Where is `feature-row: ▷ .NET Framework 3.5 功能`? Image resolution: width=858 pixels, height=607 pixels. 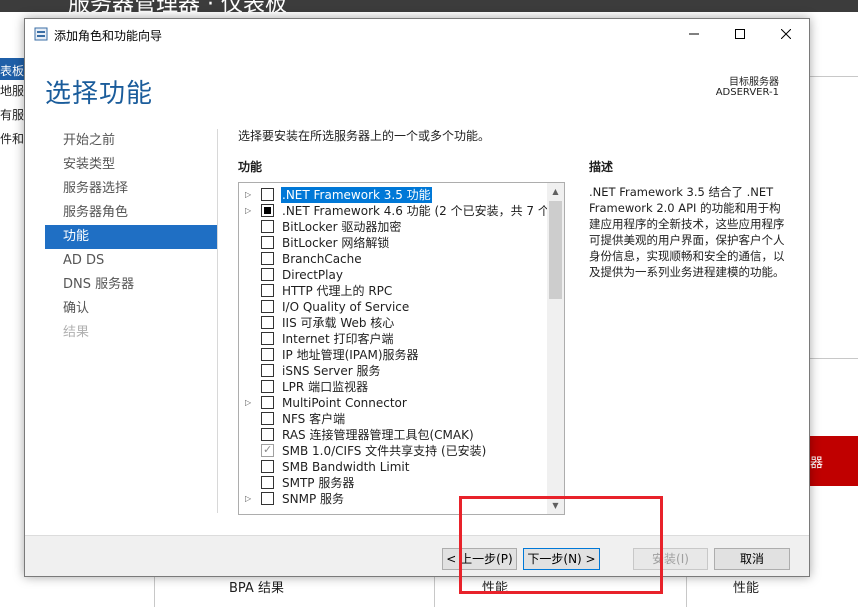 feature-row: ▷ .NET Framework 3.5 功能 is located at coordinates (393, 195).